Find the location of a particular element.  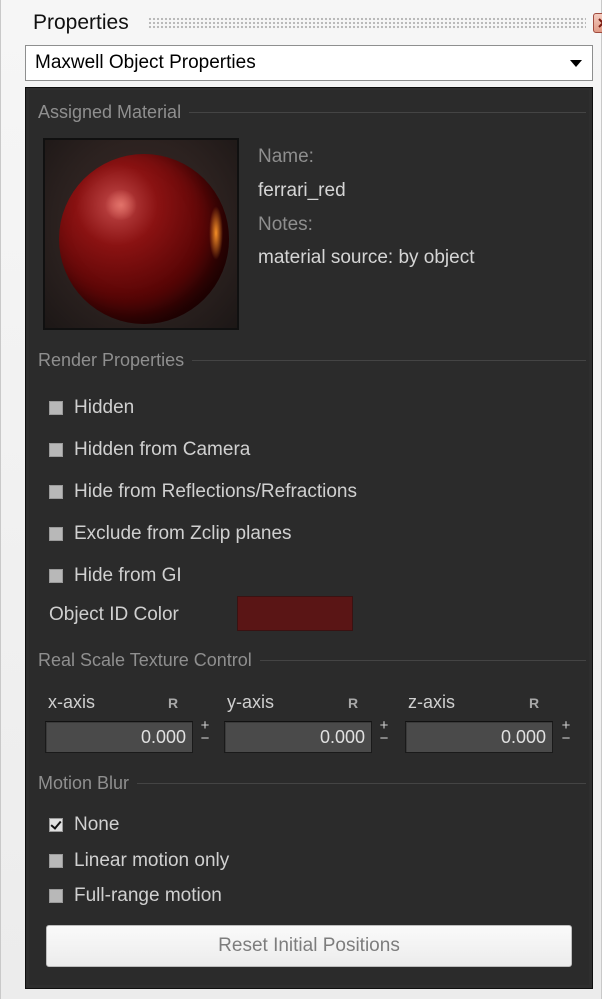

properties-type-dropdown: Maxwell Object Properties is located at coordinates (309, 63).